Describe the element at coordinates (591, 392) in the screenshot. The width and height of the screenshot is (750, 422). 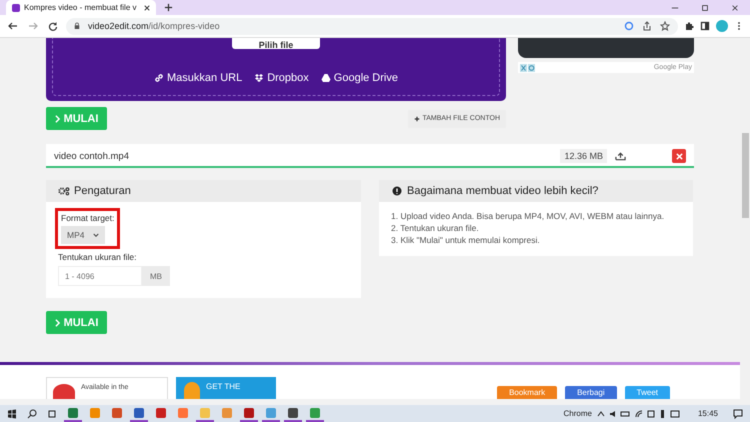
I see `share-button: Berbagi` at that location.